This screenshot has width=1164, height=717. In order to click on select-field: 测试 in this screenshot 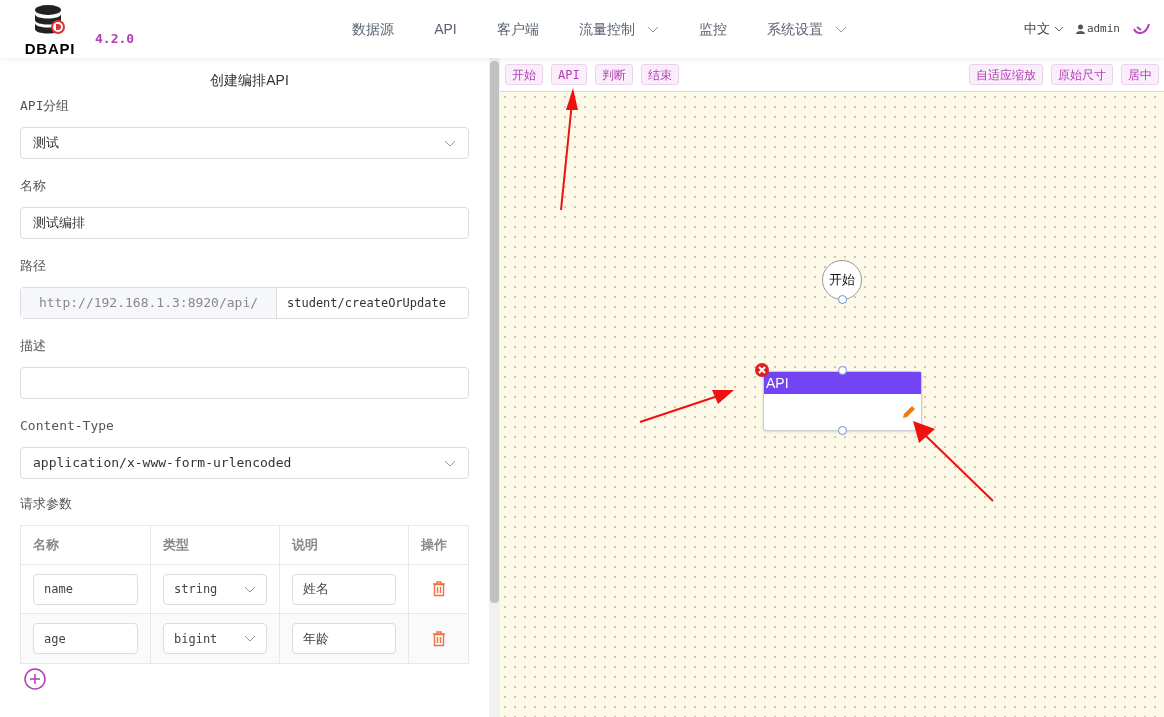, I will do `click(244, 143)`.